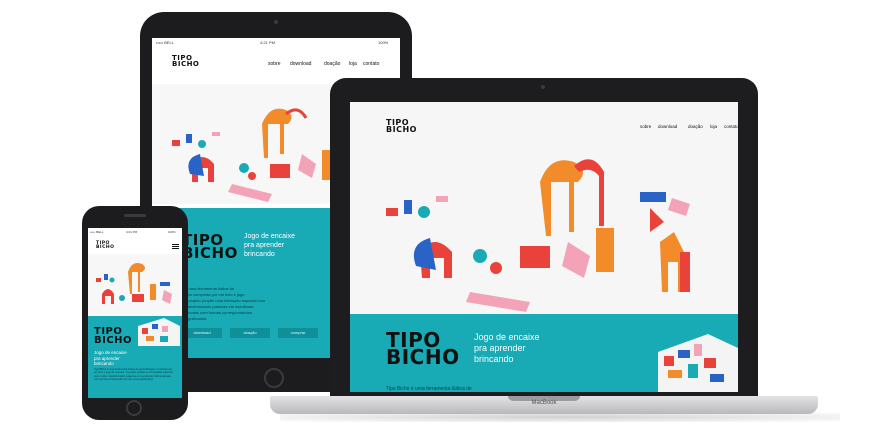  I want to click on buy-button: comprar, so click(298, 333).